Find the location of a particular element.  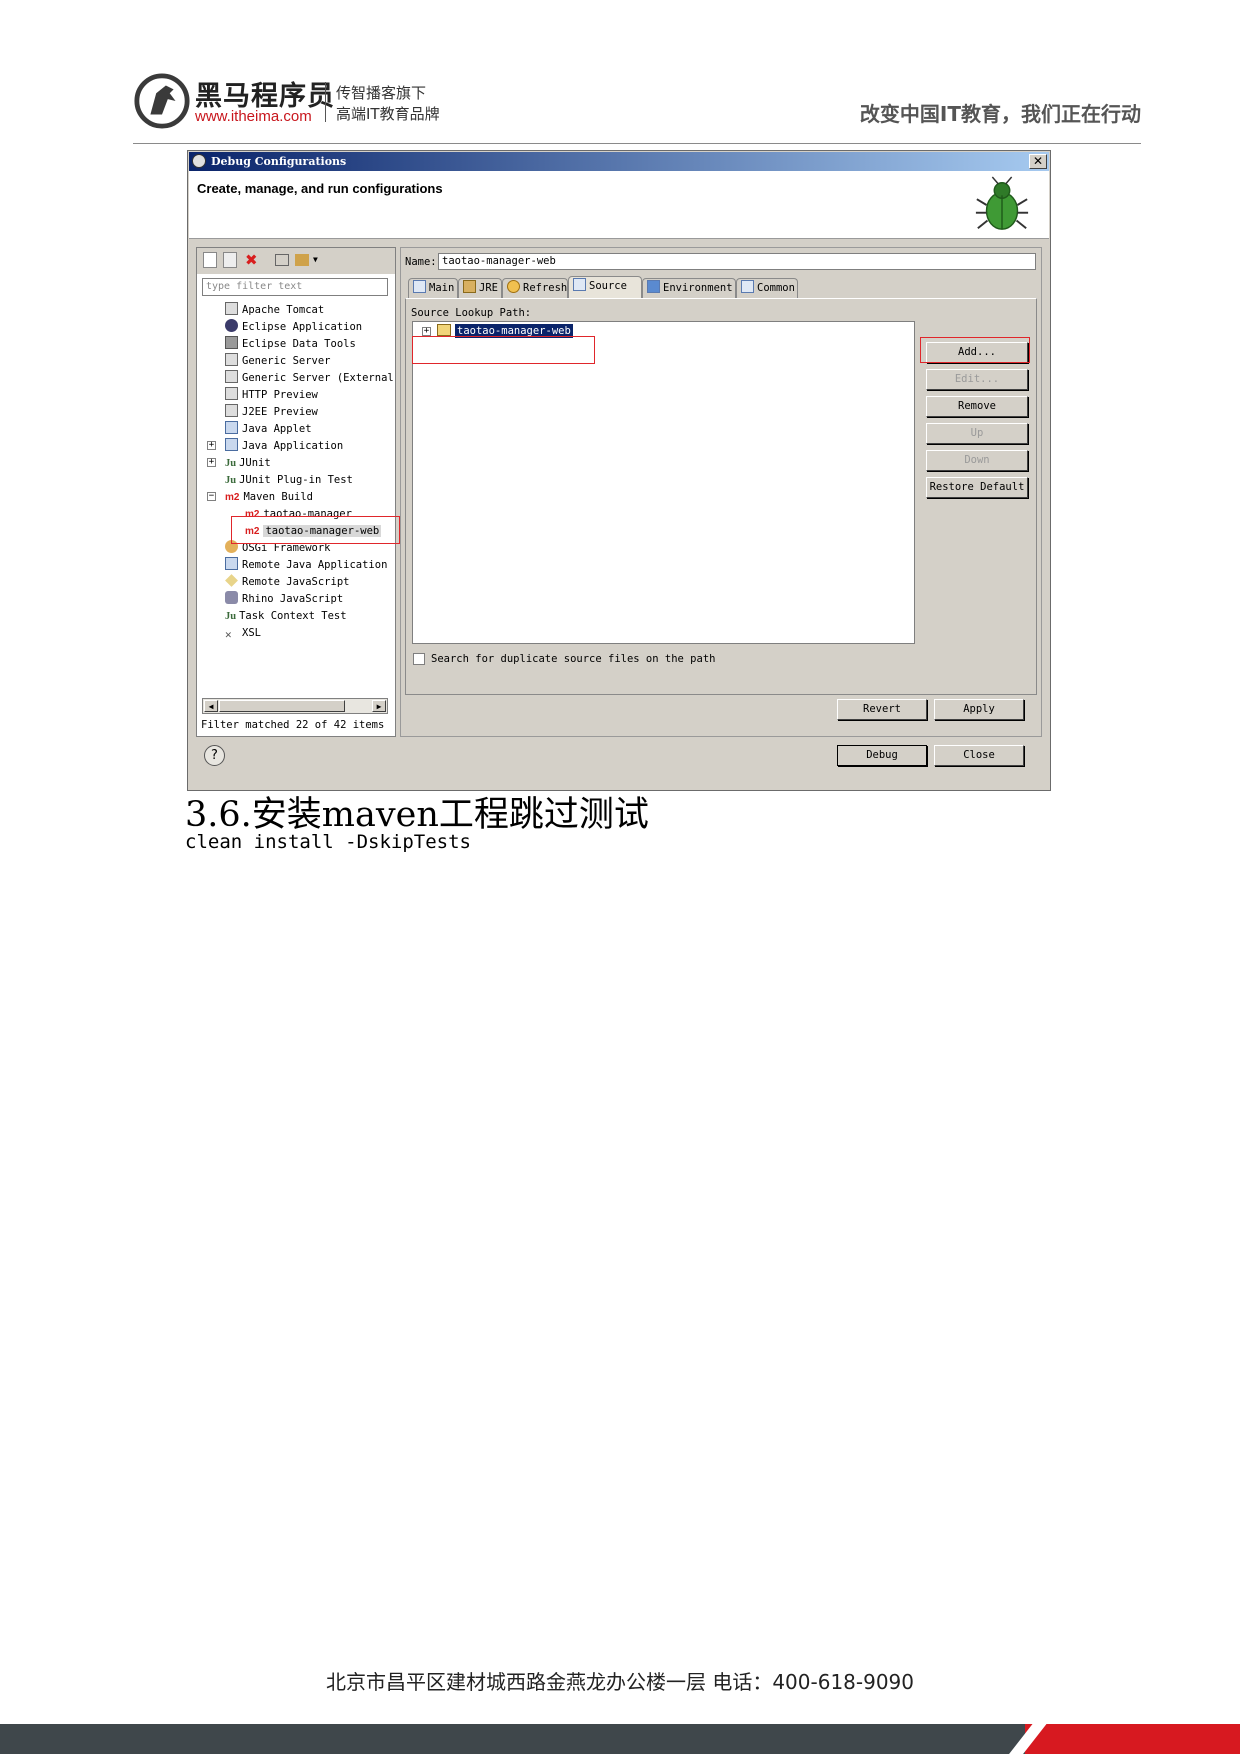

task-context-icon: Ju is located at coordinates (231, 616).